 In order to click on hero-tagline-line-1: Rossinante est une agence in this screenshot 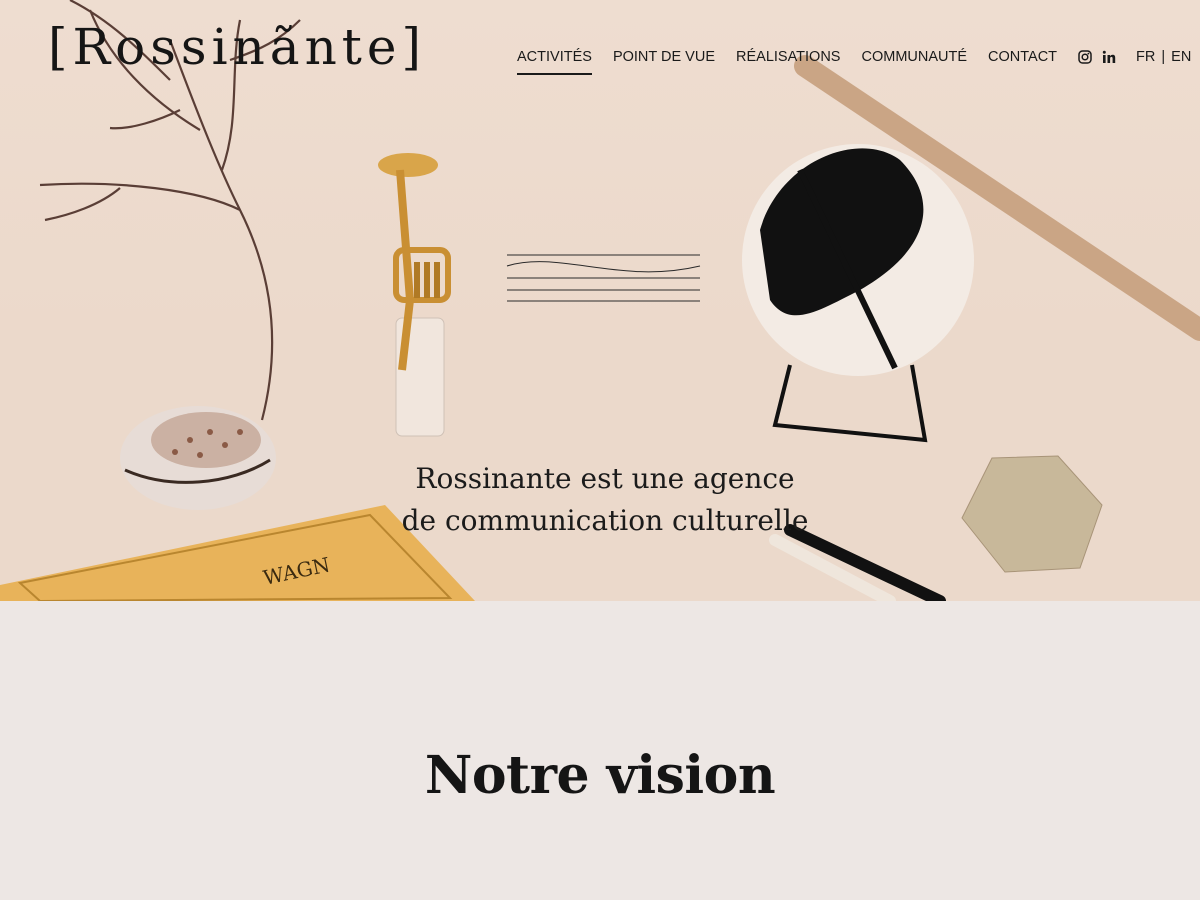, I will do `click(605, 478)`.